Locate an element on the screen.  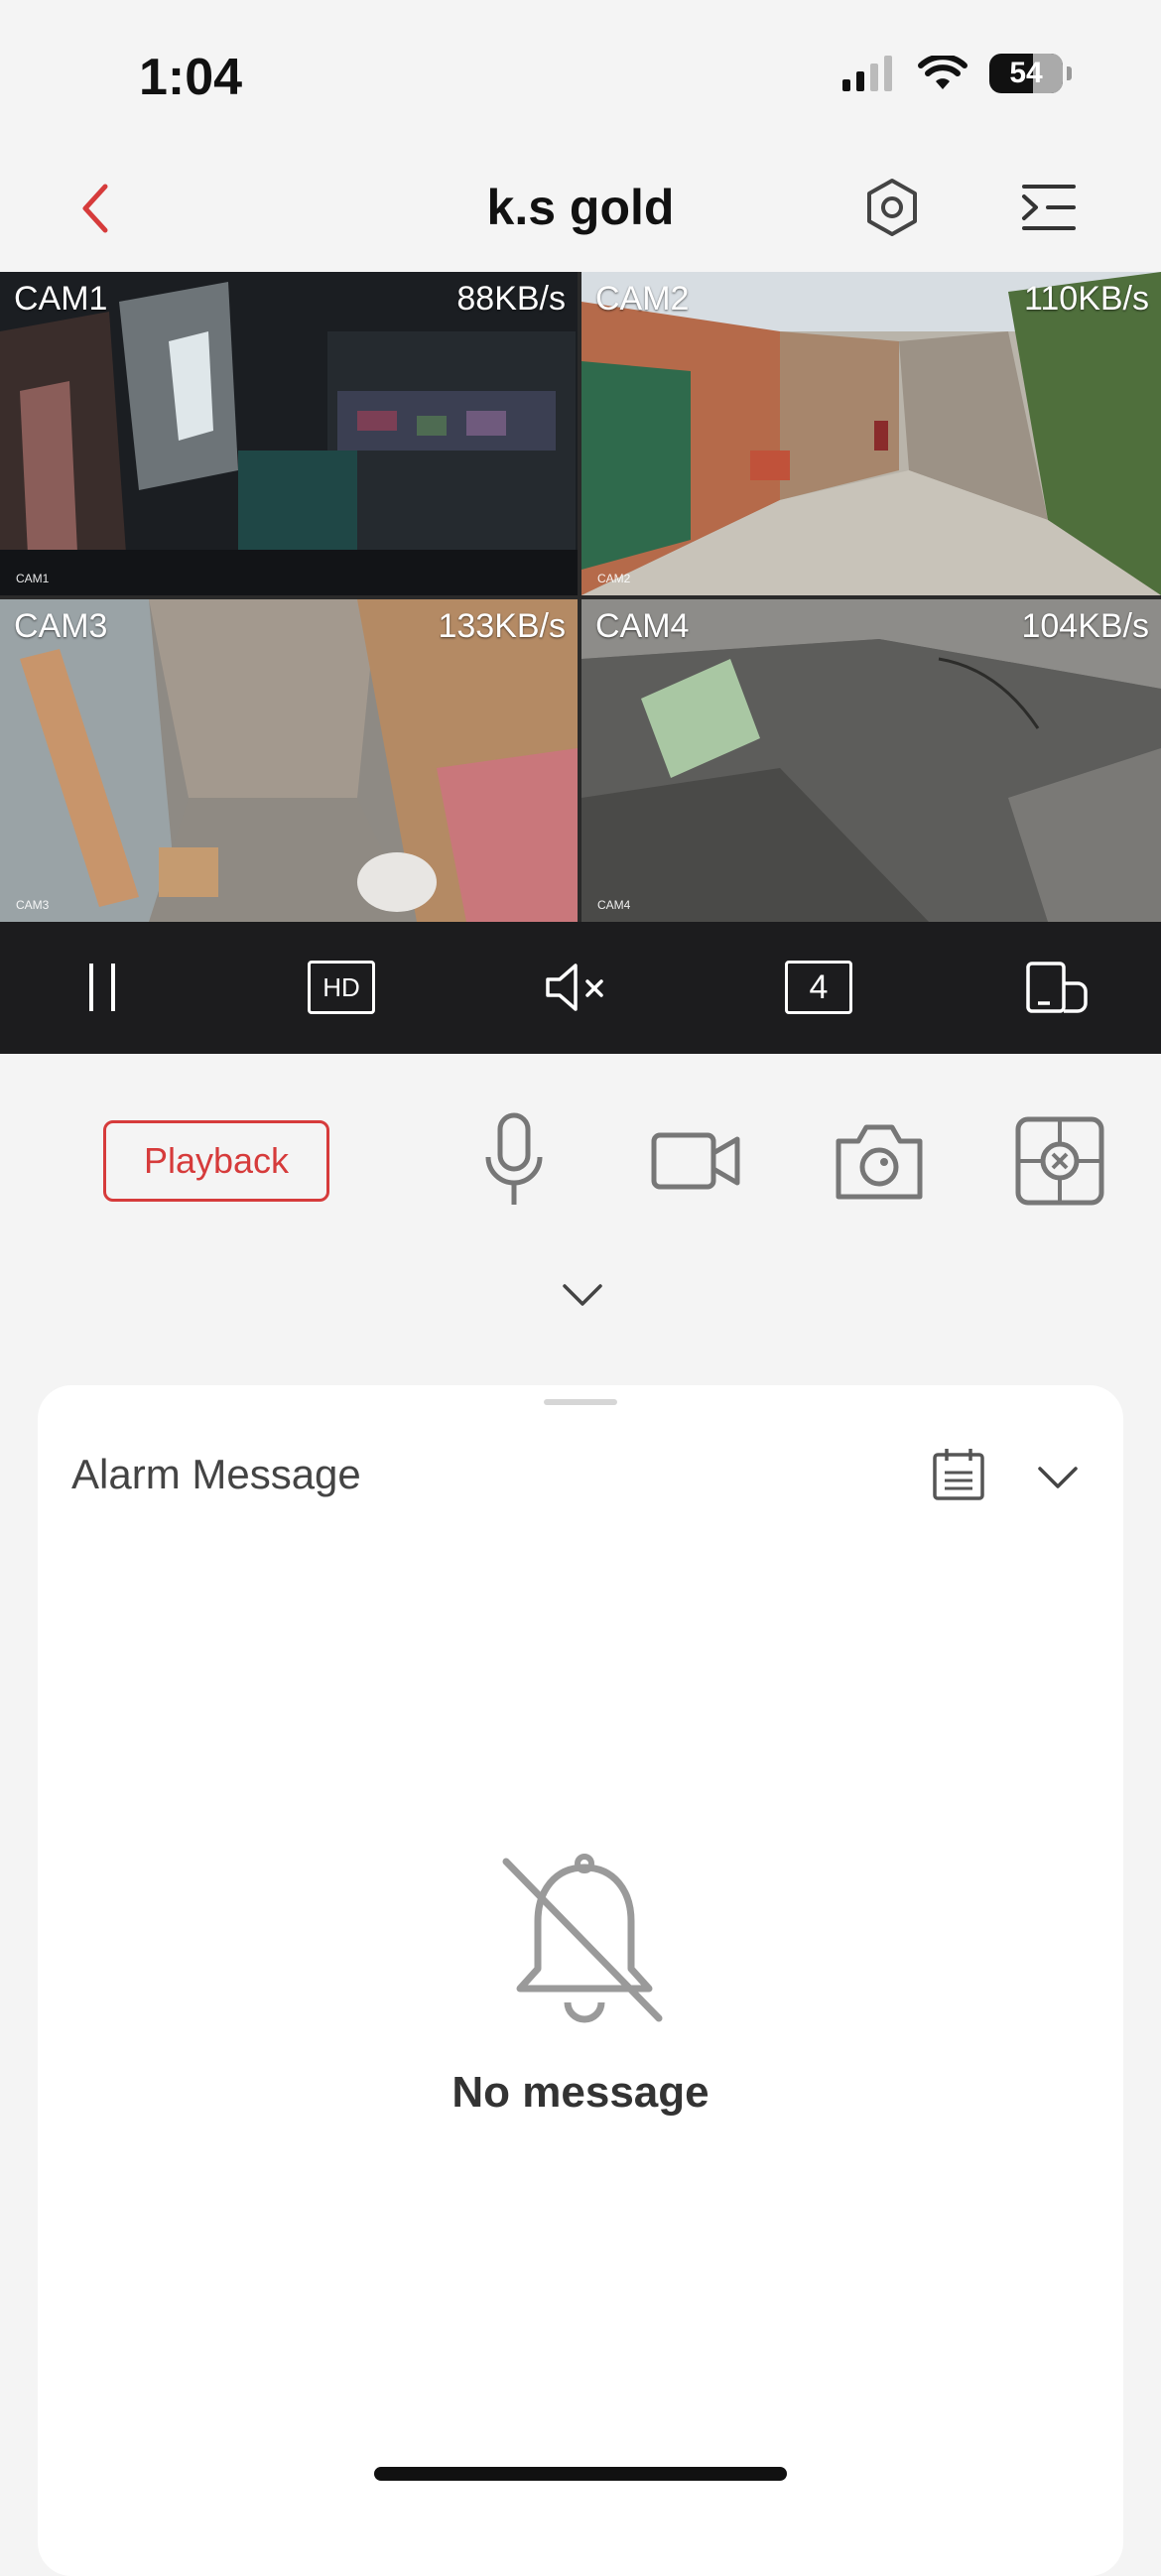
nav-bar: k.s gold is located at coordinates (580, 211).